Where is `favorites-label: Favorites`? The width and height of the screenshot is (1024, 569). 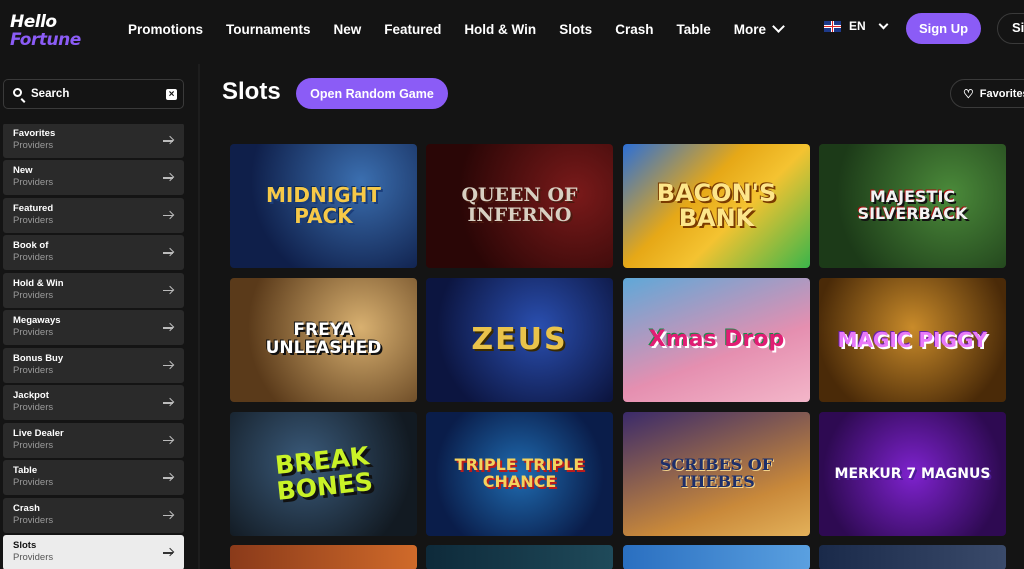 favorites-label: Favorites is located at coordinates (1001, 93).